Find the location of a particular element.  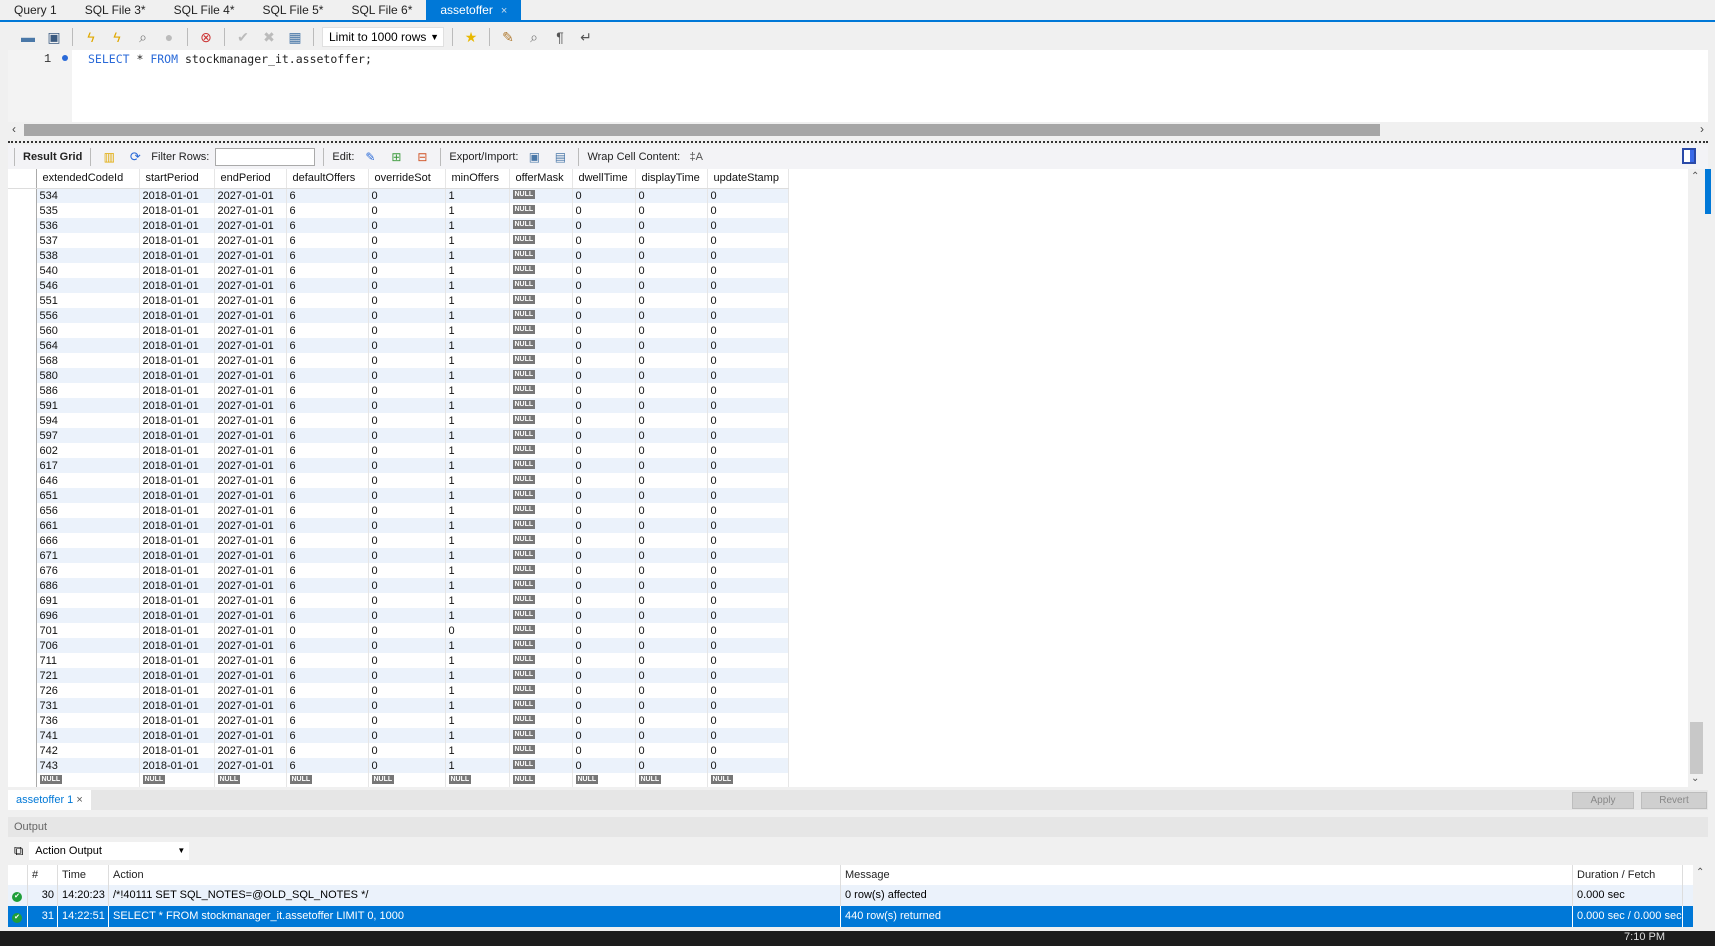

tab-query-1: Query 1 is located at coordinates (35, 10).